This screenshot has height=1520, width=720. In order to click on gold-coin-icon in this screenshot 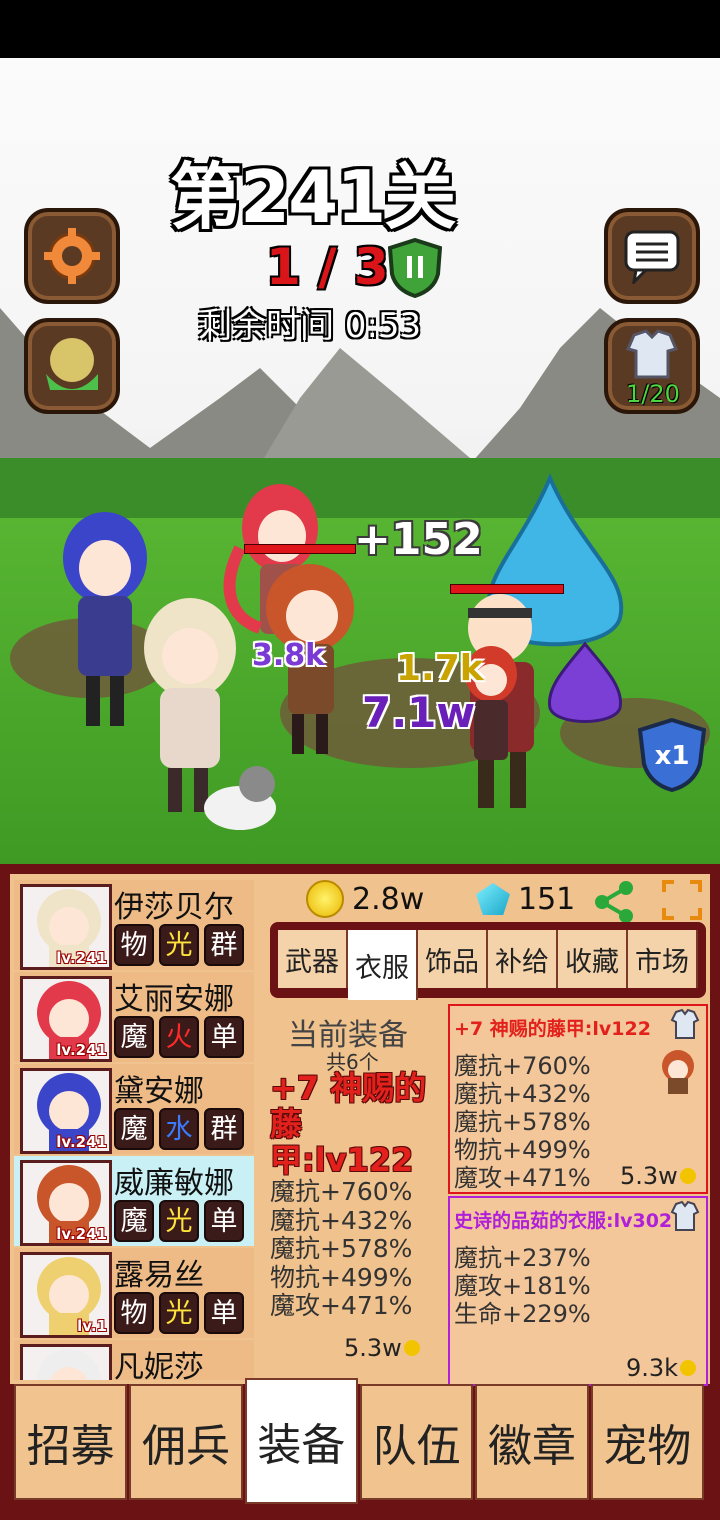, I will do `click(325, 899)`.